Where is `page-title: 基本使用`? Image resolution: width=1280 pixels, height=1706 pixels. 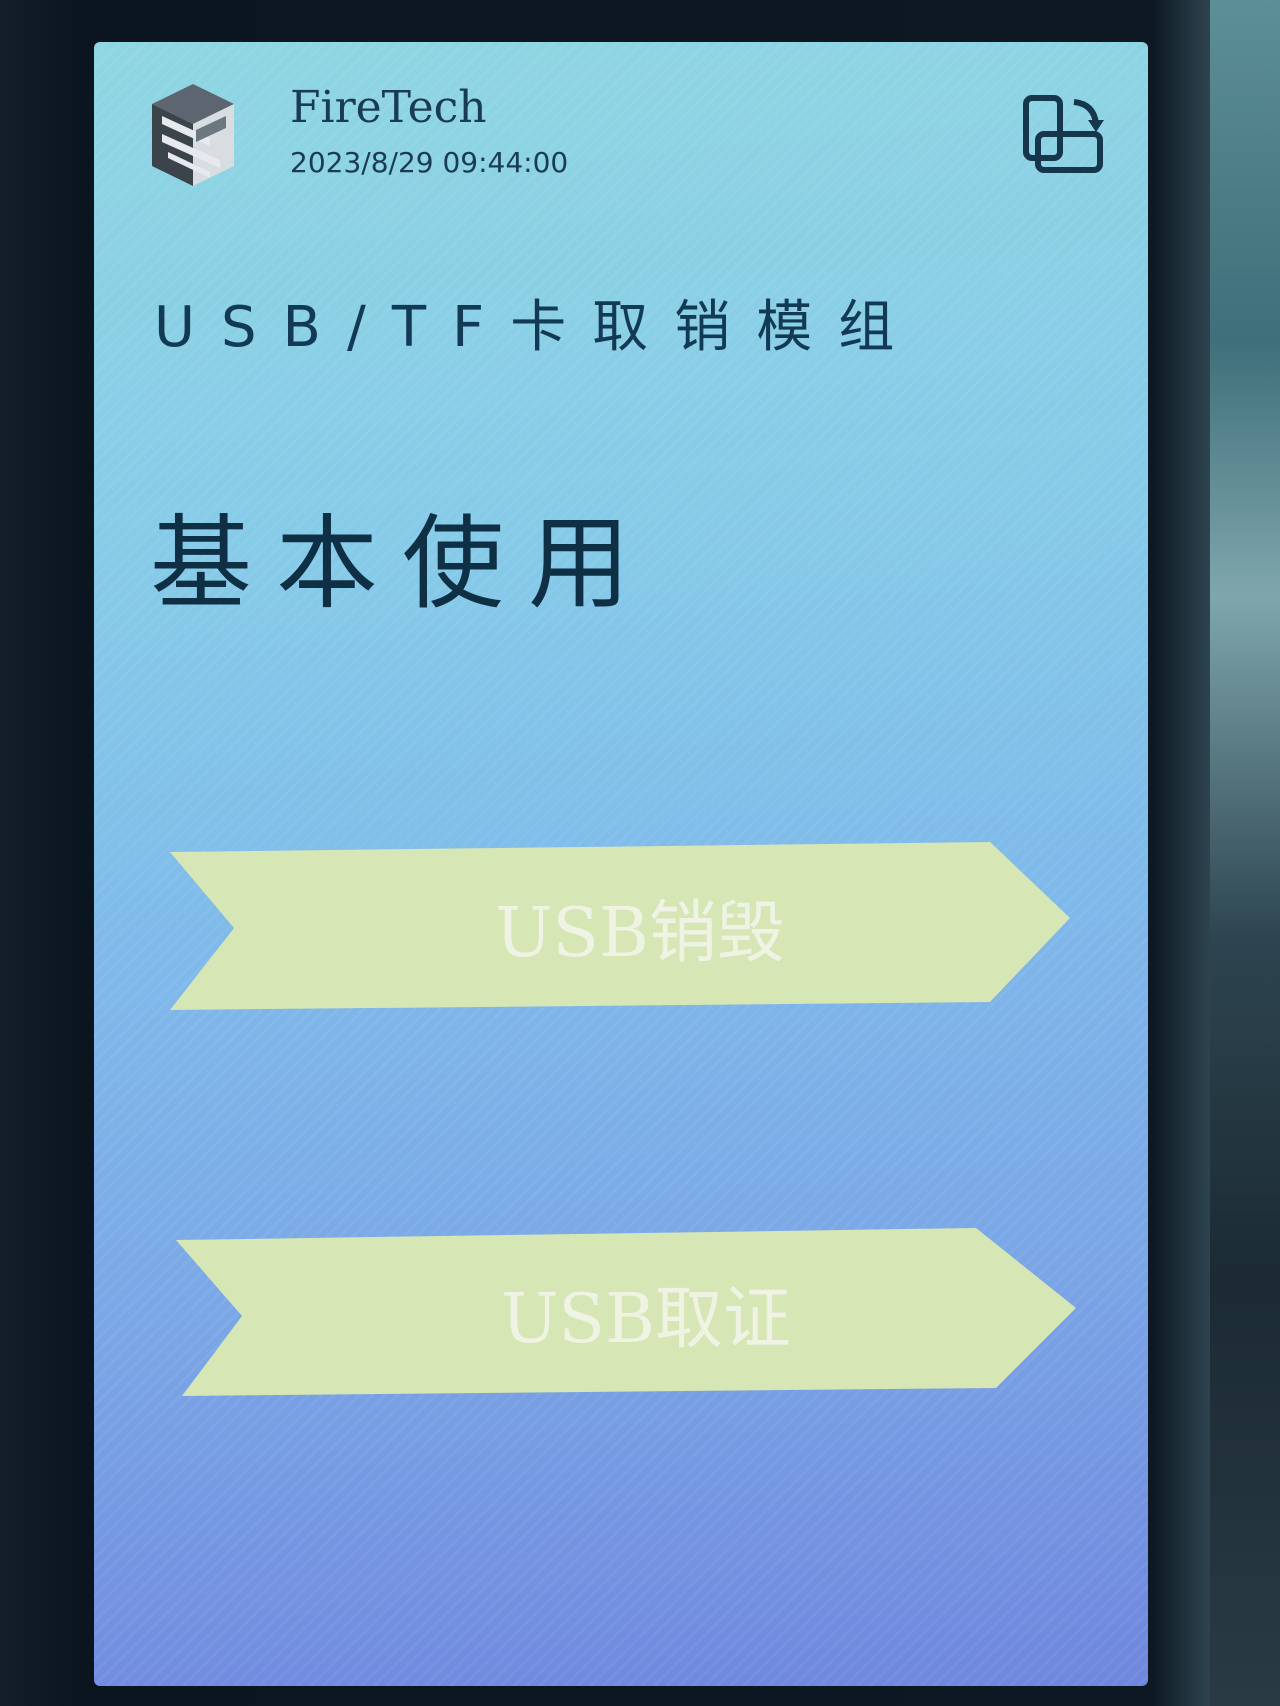
page-title: 基本使用 is located at coordinates (402, 564).